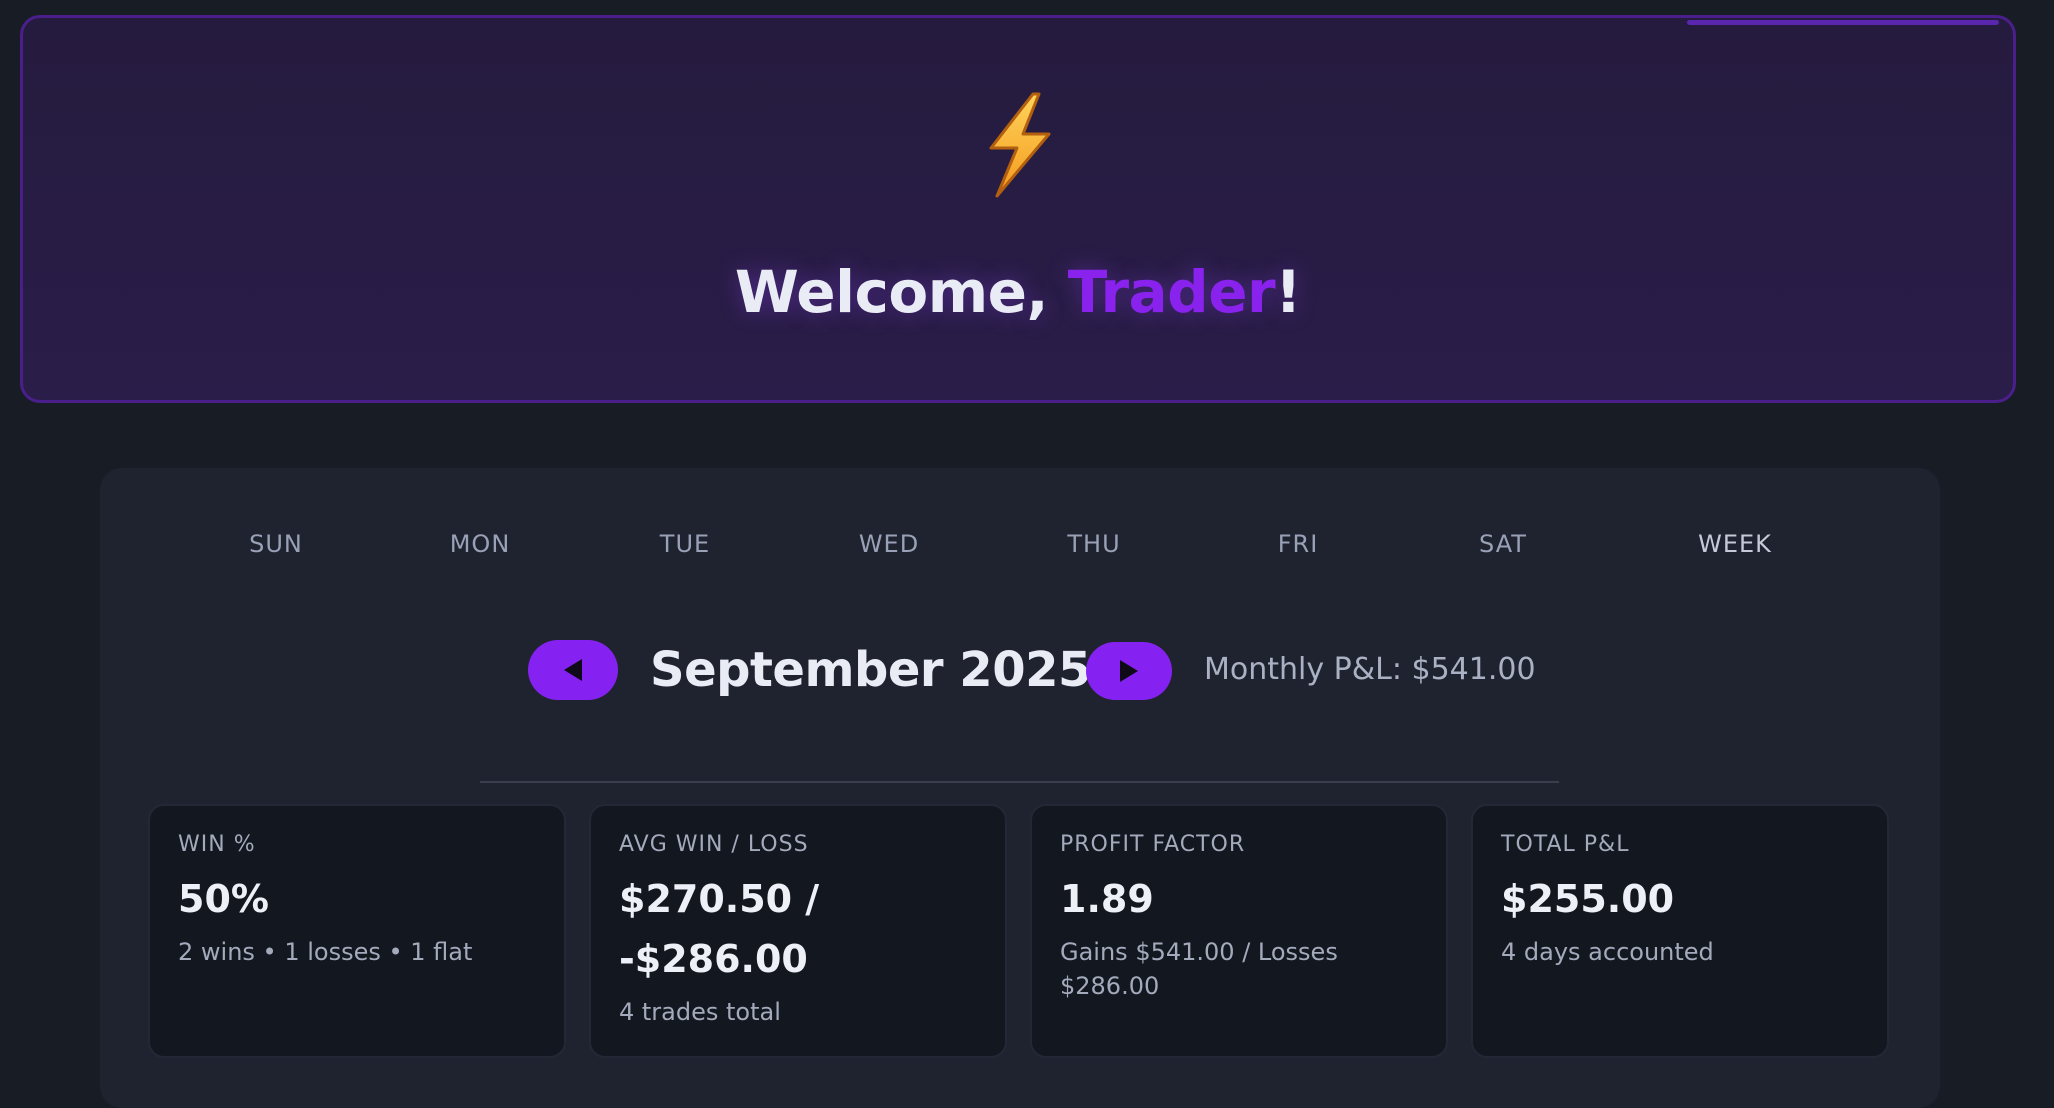 Image resolution: width=2054 pixels, height=1108 pixels. I want to click on lightning-bolt-icon, so click(1020, 145).